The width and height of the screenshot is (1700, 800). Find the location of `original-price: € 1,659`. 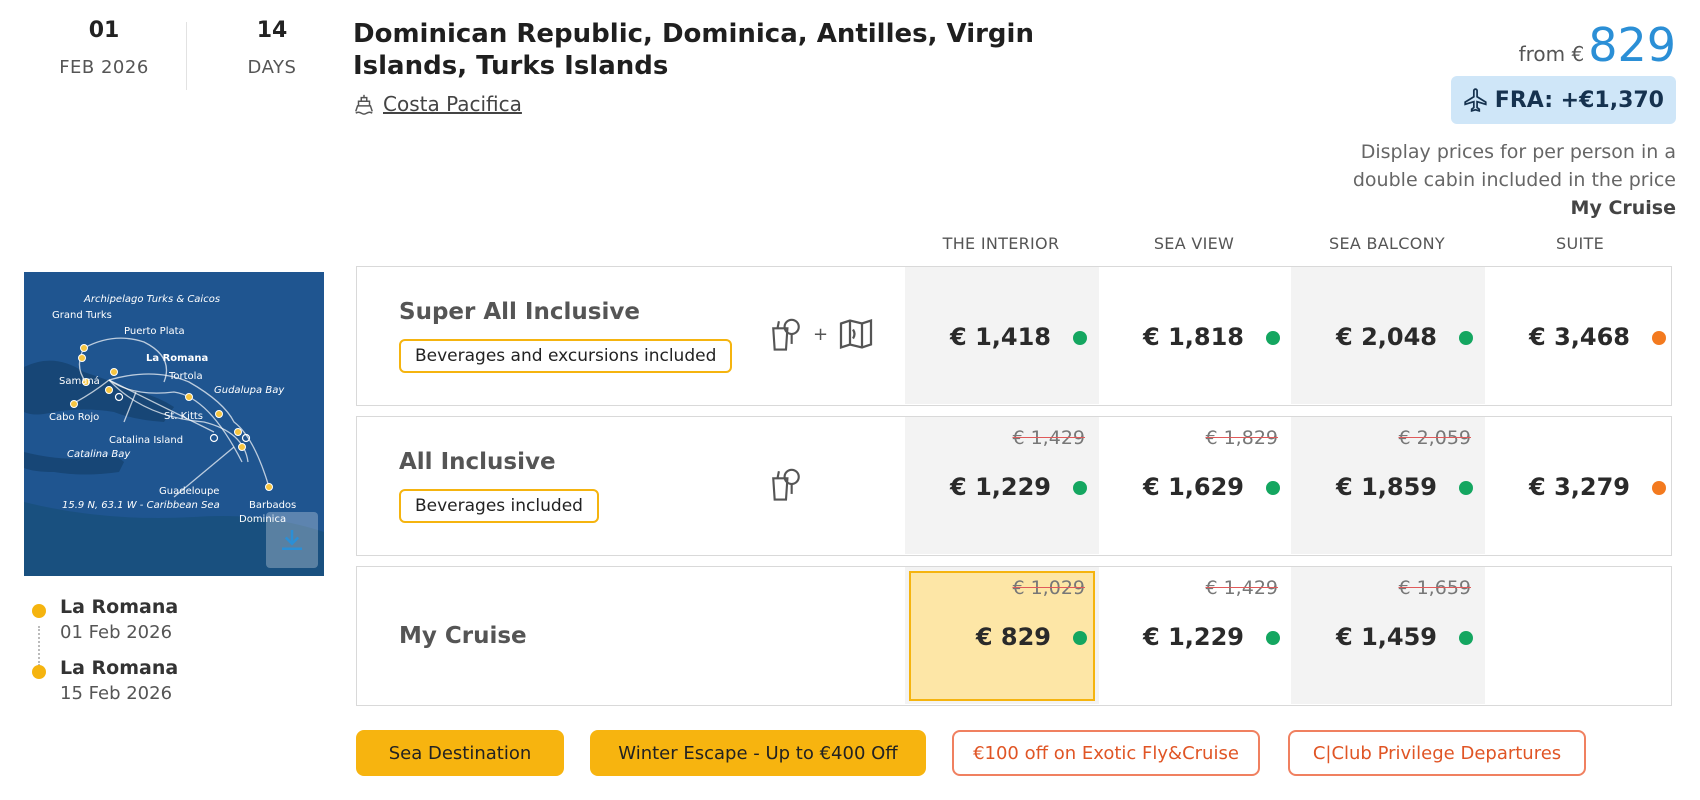

original-price: € 1,659 is located at coordinates (1434, 588).